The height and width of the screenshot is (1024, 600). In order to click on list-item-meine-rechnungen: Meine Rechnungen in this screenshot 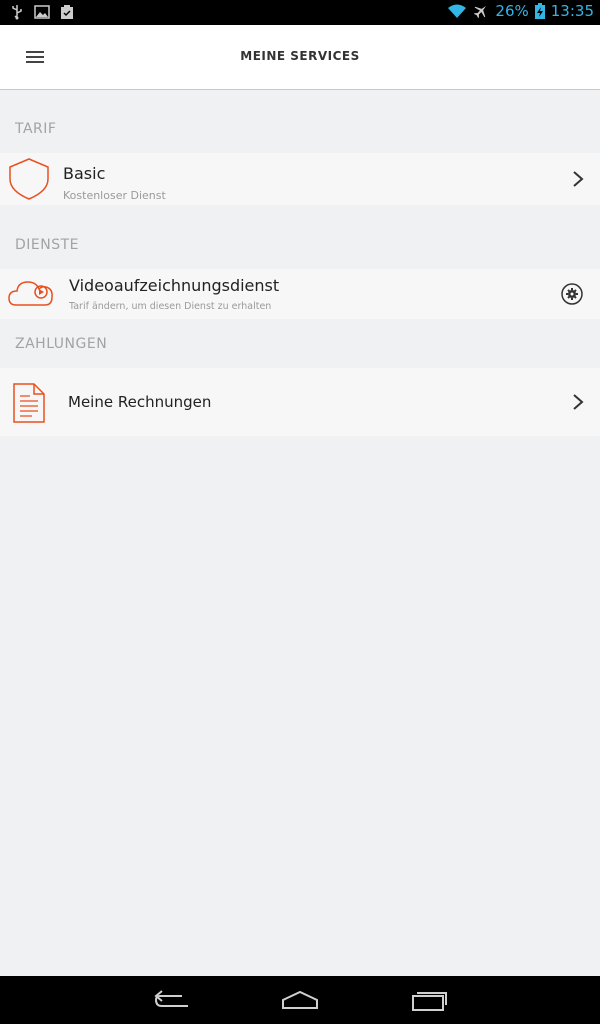, I will do `click(300, 402)`.